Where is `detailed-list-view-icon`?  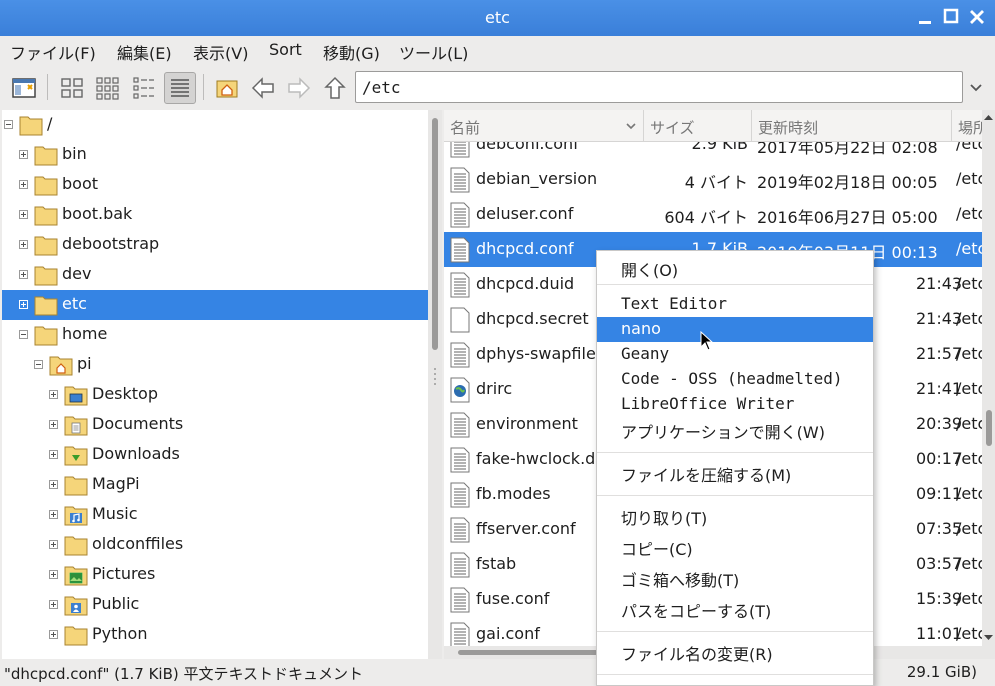 detailed-list-view-icon is located at coordinates (180, 88).